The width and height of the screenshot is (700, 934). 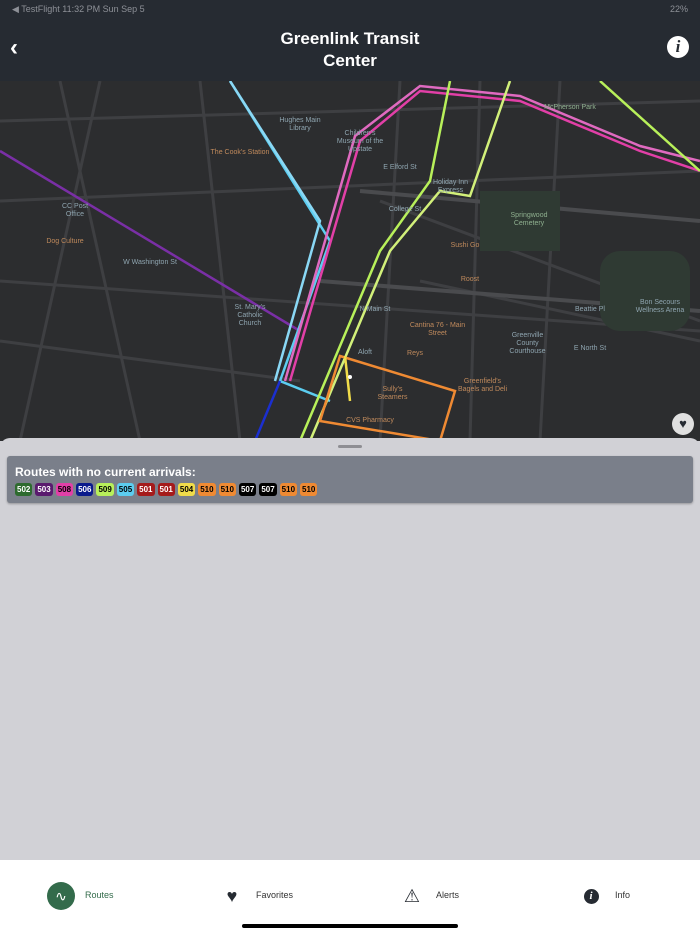 I want to click on tab-routes: ∿ Routes, so click(x=80, y=896).